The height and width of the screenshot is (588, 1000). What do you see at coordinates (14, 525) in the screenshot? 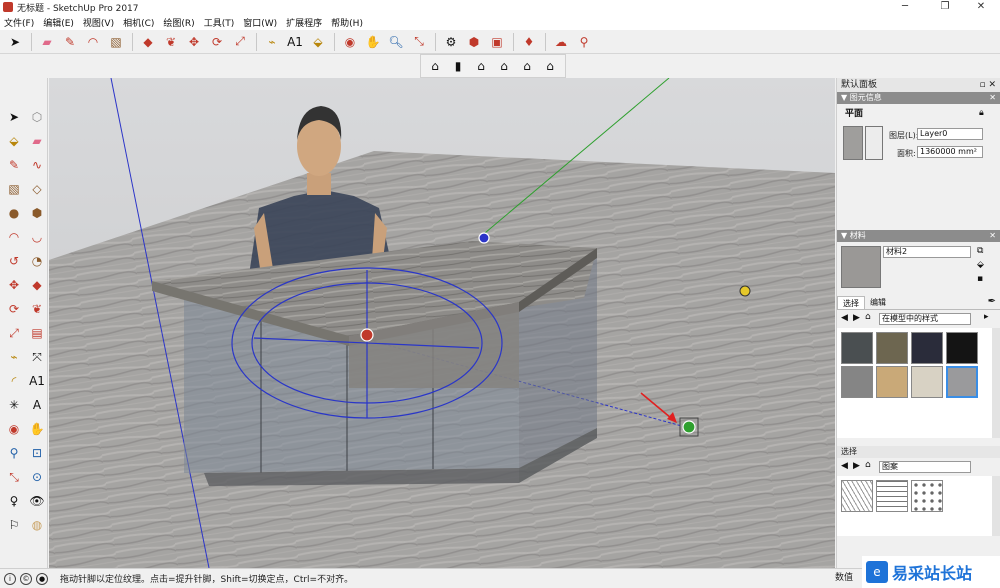
I see `walk-icon: ⚐` at bounding box center [14, 525].